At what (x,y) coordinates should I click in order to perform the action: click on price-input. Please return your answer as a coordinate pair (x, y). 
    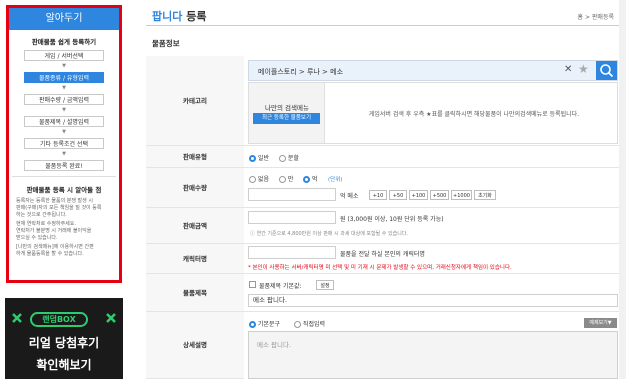
    Looking at the image, I should click on (292, 217).